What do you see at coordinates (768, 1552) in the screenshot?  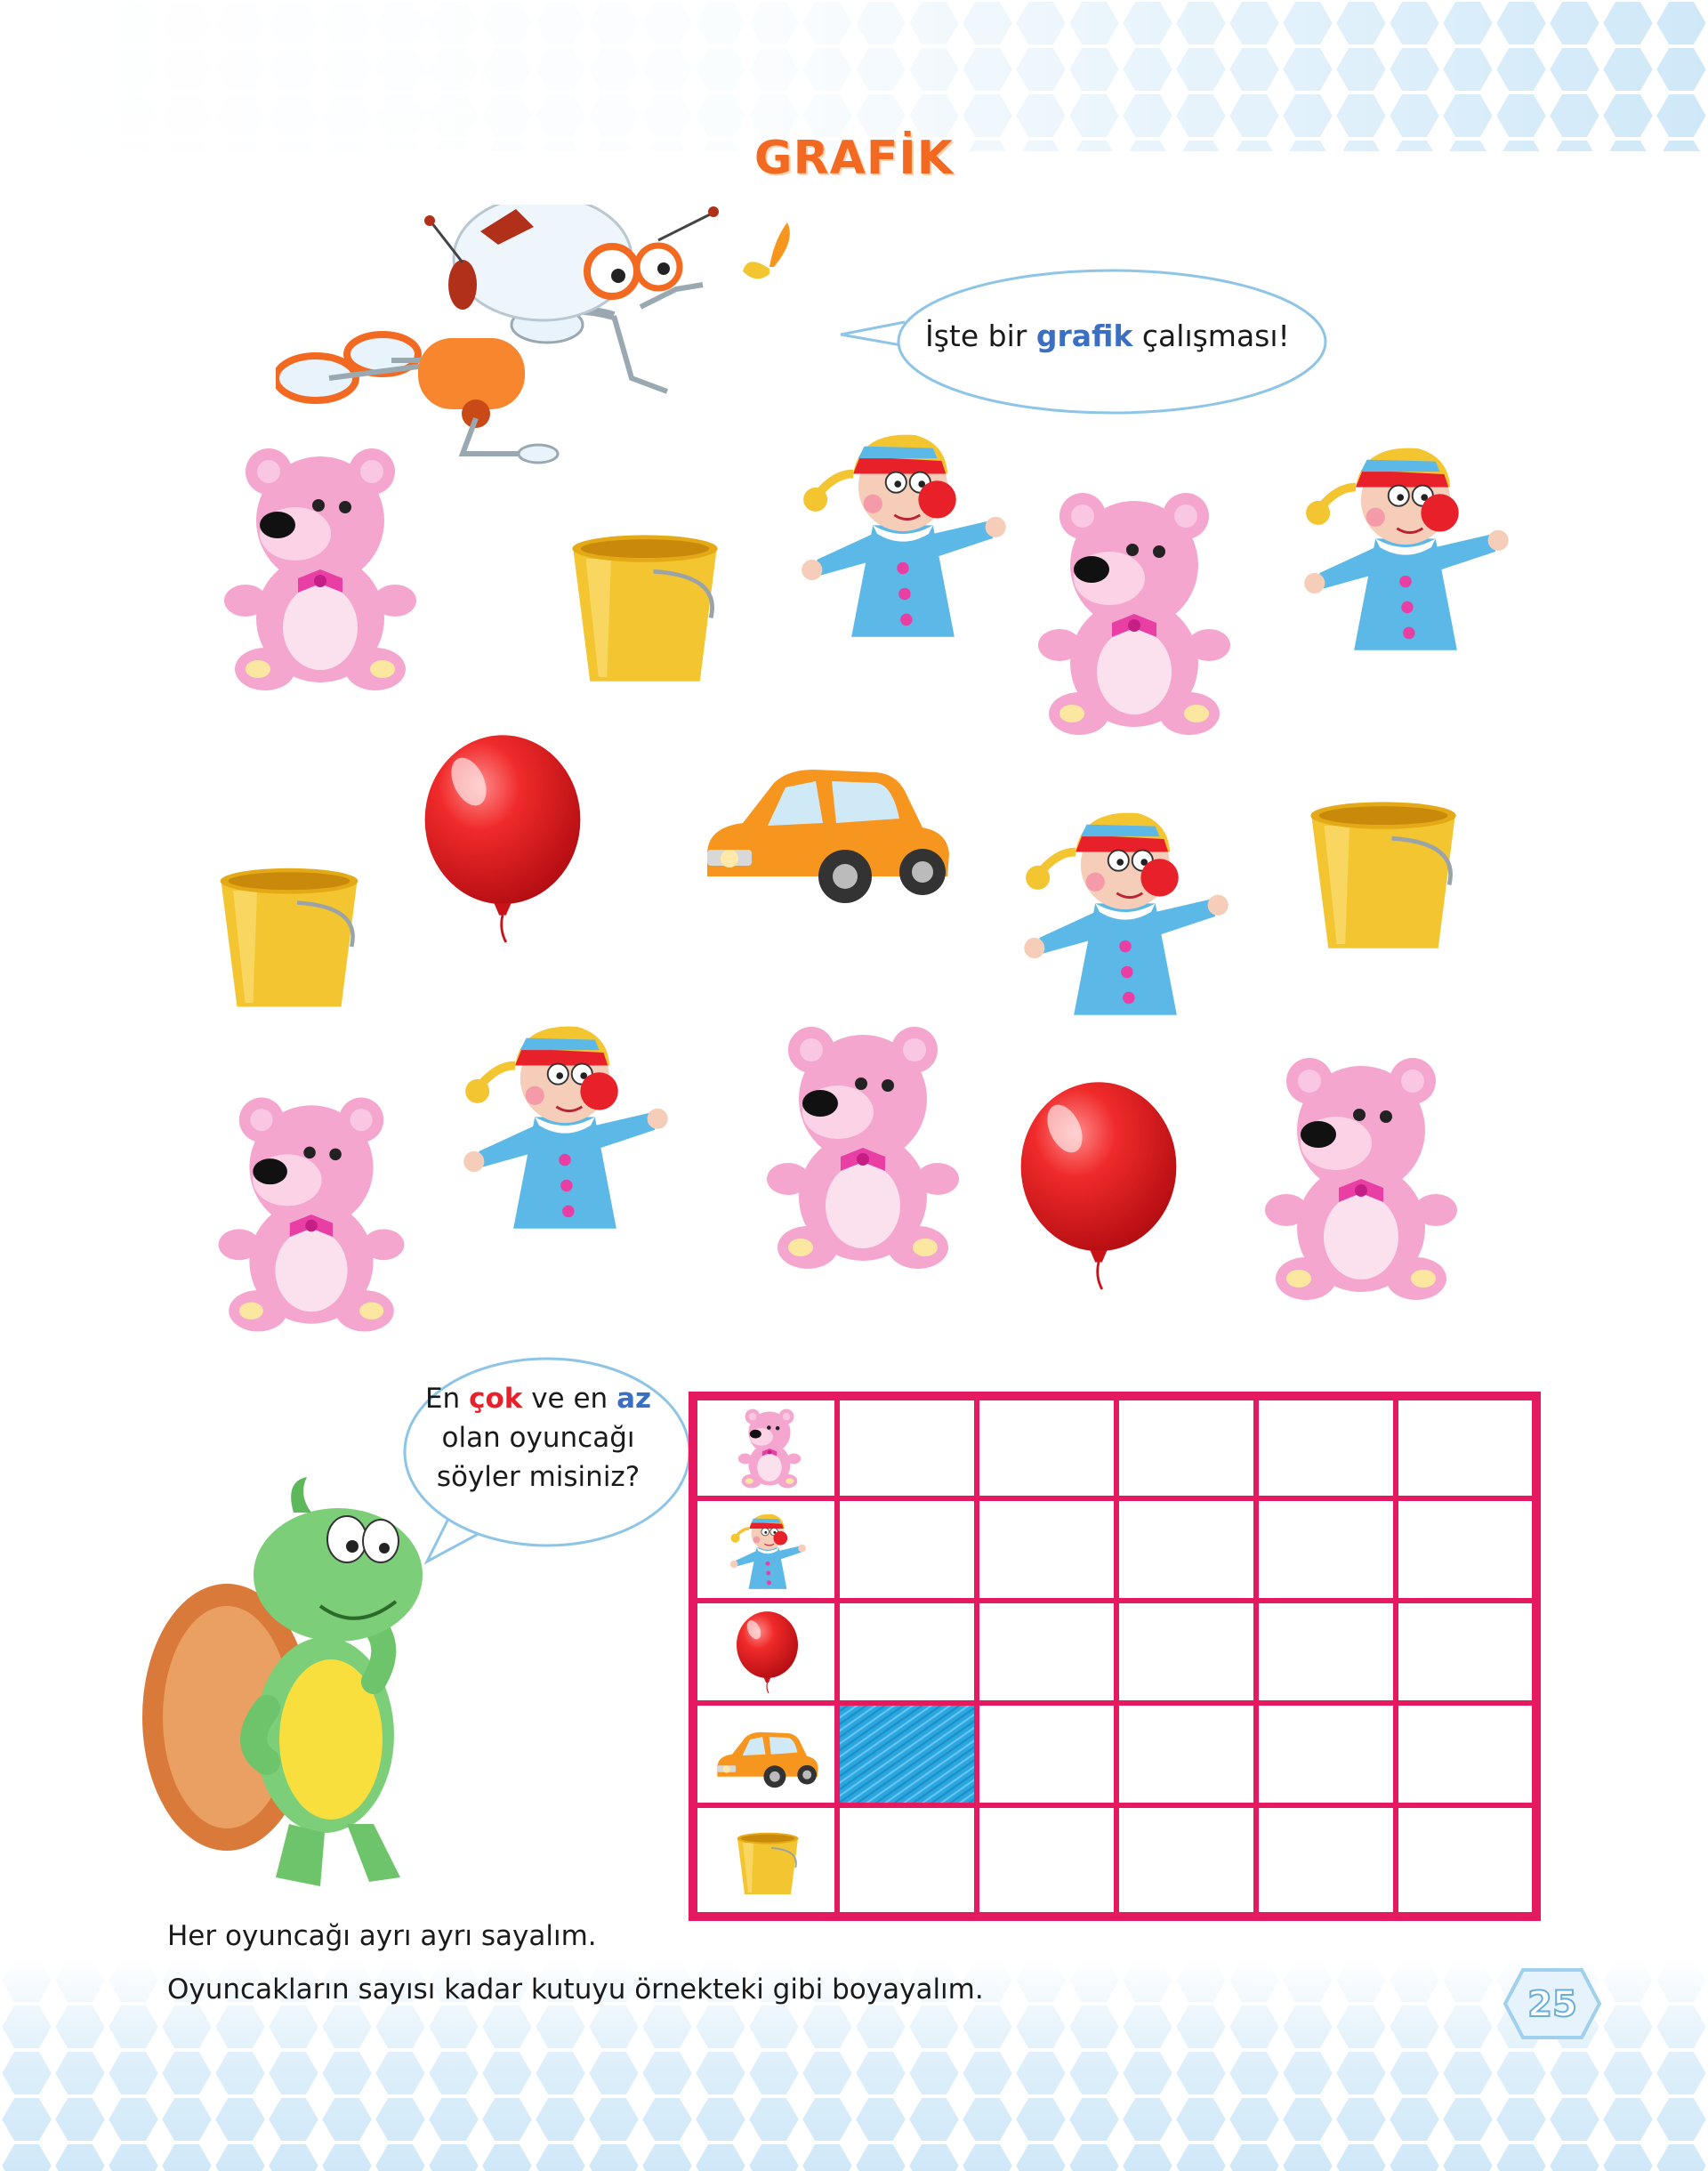 I see `grid-row-icon-clown` at bounding box center [768, 1552].